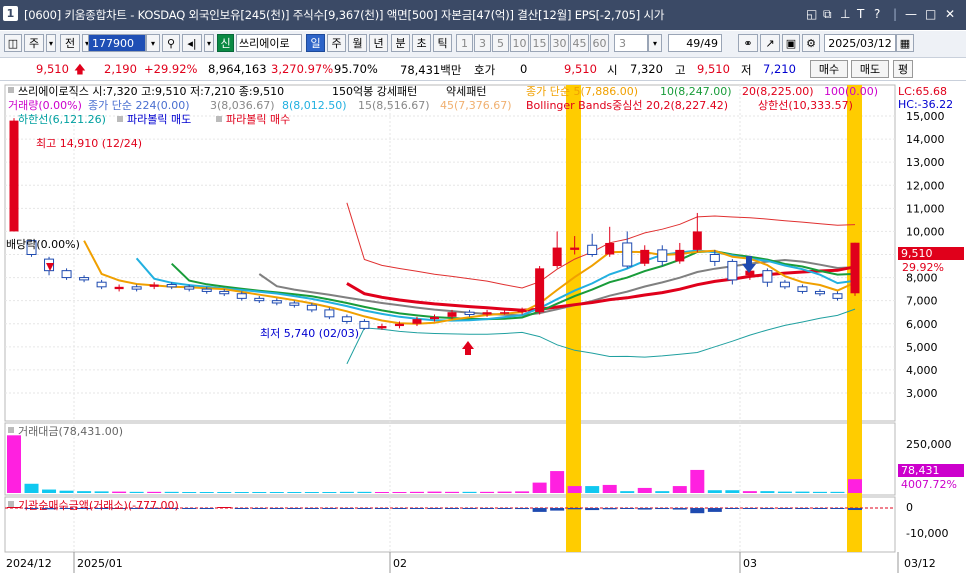 This screenshot has height=576, width=966. What do you see at coordinates (34, 43) in the screenshot?
I see `period-select: 주` at bounding box center [34, 43].